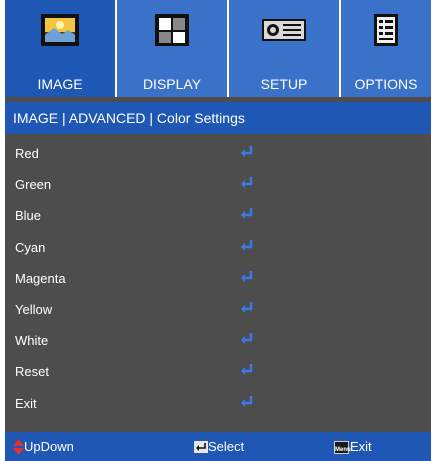  Describe the element at coordinates (361, 446) in the screenshot. I see `exit-label: Exit` at that location.